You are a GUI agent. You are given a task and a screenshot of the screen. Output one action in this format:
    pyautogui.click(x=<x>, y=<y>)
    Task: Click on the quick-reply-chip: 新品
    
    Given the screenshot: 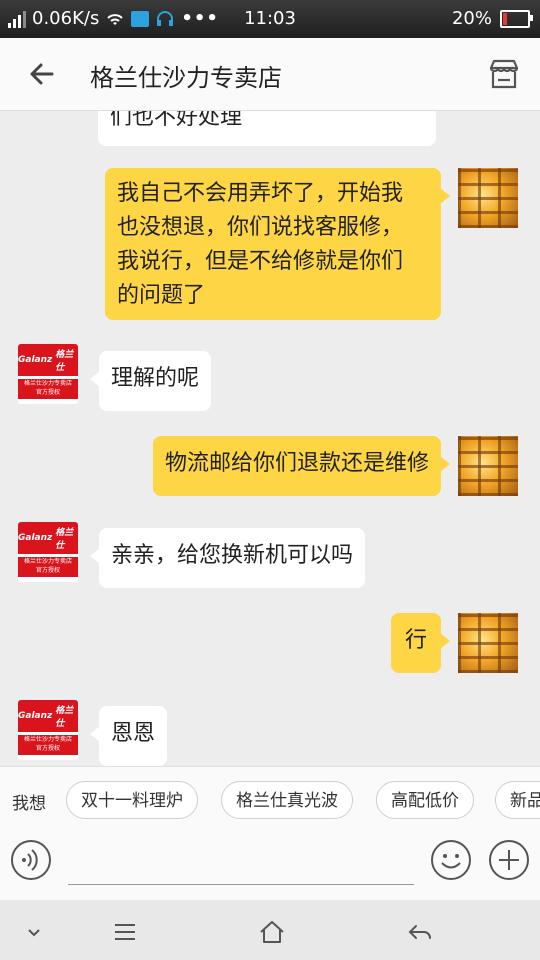 What is the action you would take?
    pyautogui.click(x=517, y=800)
    